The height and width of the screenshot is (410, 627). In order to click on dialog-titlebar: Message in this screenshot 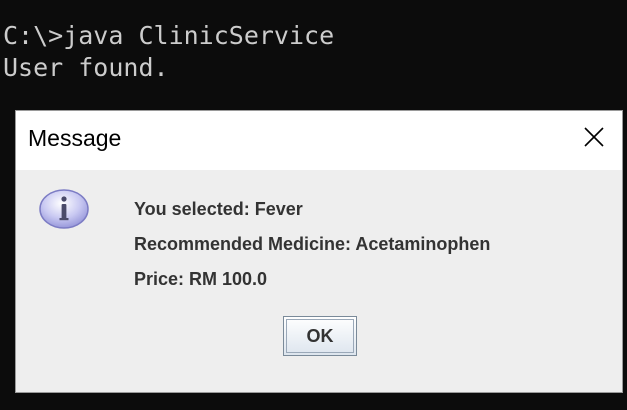, I will do `click(319, 140)`.